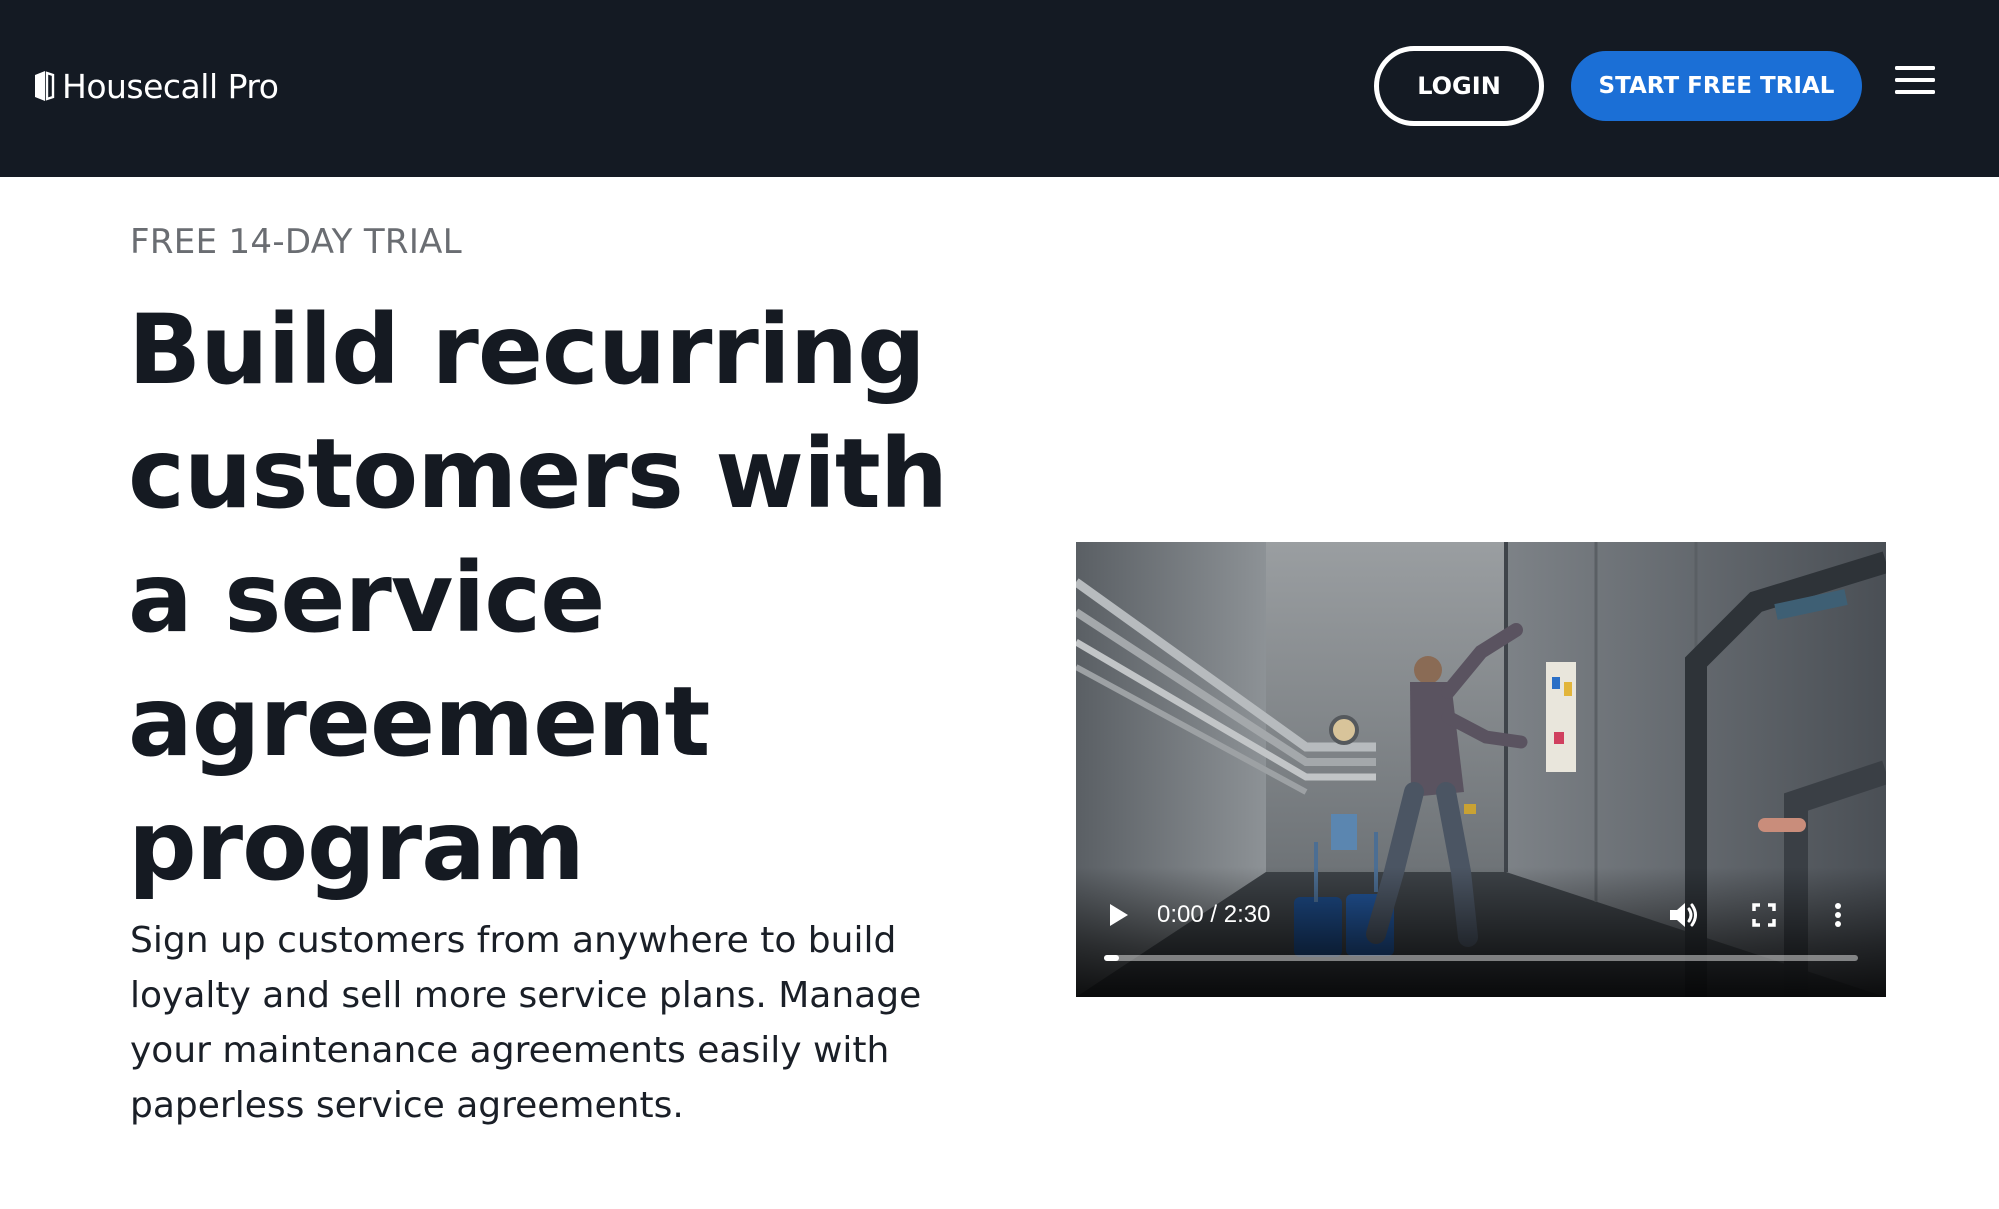 This screenshot has width=1999, height=1209. What do you see at coordinates (1112, 958) in the screenshot?
I see `video-progress-fill` at bounding box center [1112, 958].